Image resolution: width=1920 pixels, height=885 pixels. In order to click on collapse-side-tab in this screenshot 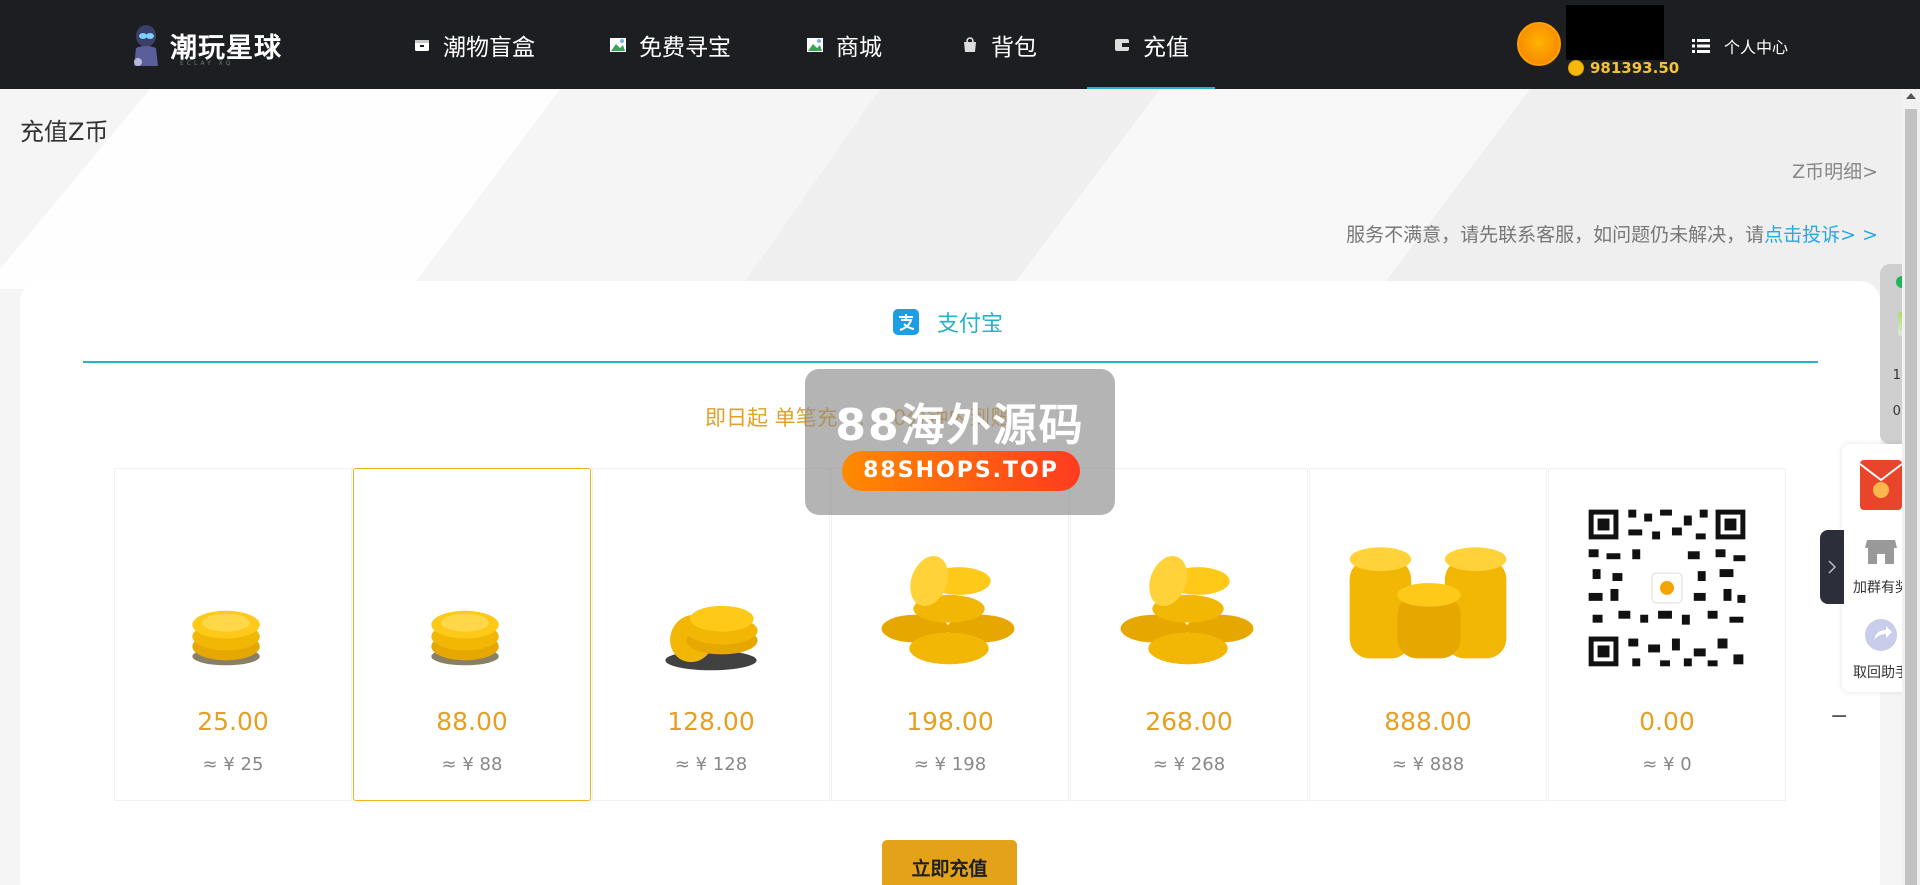, I will do `click(1832, 567)`.